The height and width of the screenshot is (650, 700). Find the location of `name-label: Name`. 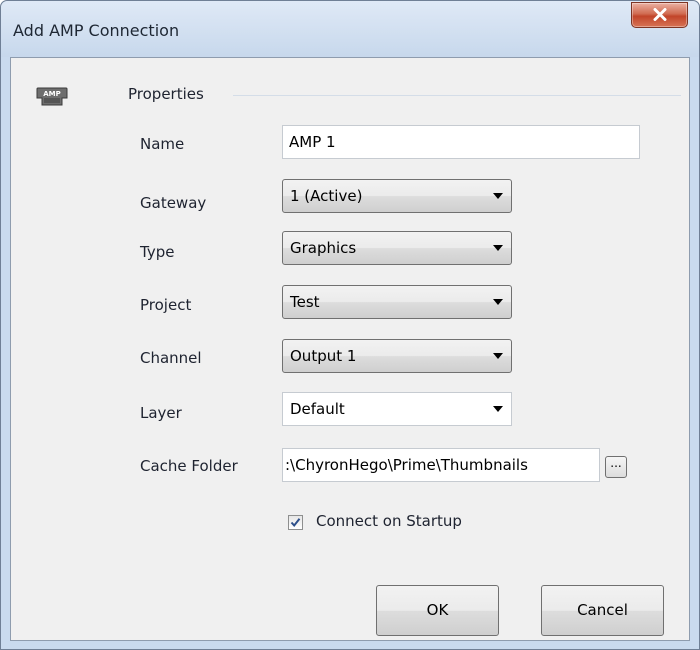

name-label: Name is located at coordinates (162, 144).